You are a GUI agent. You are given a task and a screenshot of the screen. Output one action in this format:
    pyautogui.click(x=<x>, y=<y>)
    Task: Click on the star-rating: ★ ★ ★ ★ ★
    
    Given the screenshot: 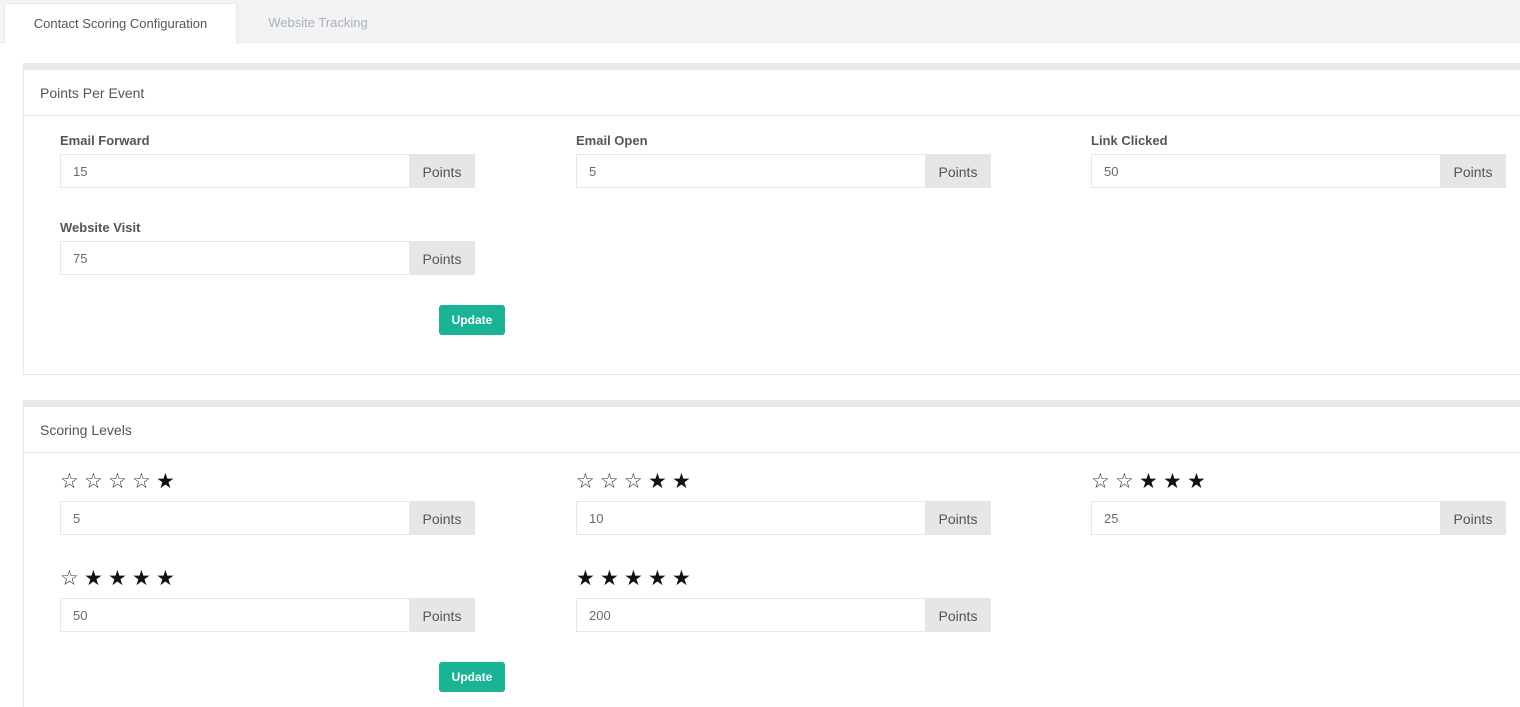 What is the action you would take?
    pyautogui.click(x=636, y=578)
    